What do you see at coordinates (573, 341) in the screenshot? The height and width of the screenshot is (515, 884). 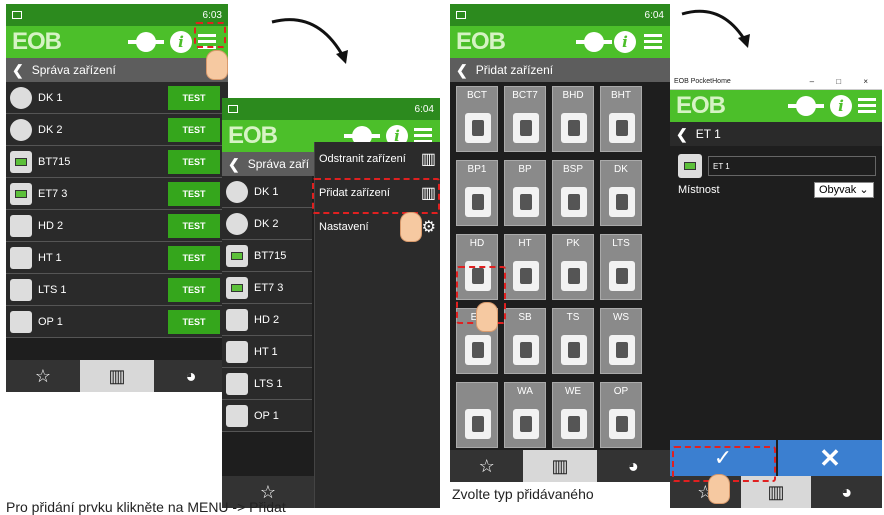 I see `device-type-ts: TS` at bounding box center [573, 341].